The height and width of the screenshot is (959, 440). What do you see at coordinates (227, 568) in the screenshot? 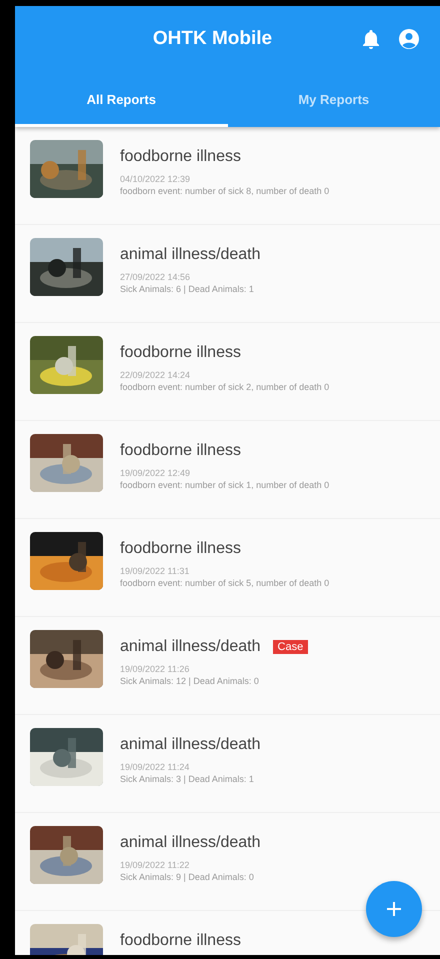
I see `report-row: foodborne illness 19/09/2022 11:31 foodborn event: number of sick 5, number of death 0` at bounding box center [227, 568].